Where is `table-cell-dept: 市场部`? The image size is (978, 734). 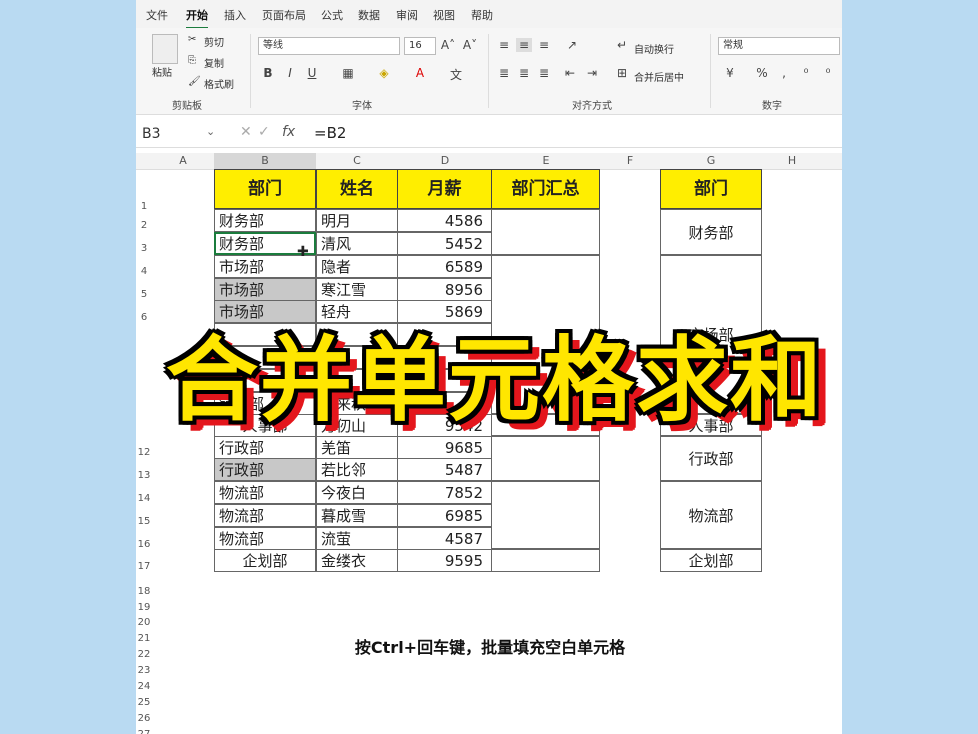 table-cell-dept: 市场部 is located at coordinates (265, 289).